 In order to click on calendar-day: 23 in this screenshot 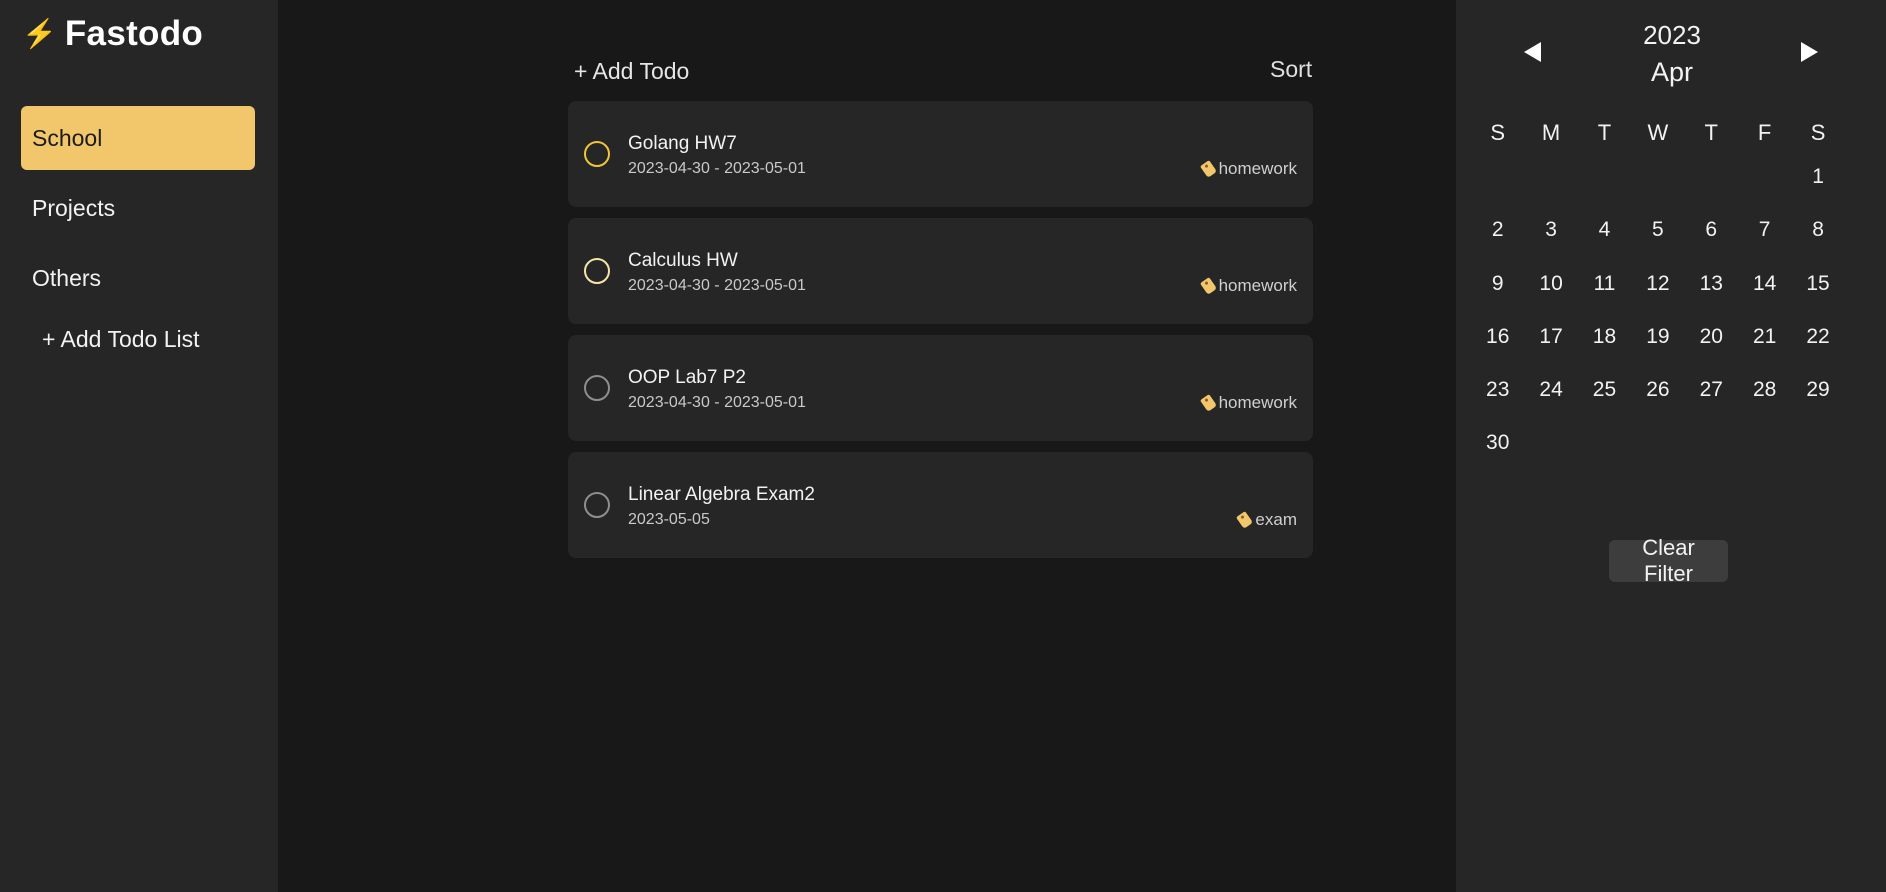, I will do `click(1497, 389)`.